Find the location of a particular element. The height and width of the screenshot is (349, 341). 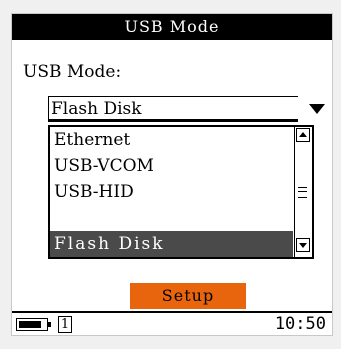

page-number-badge: 1 is located at coordinates (65, 324).